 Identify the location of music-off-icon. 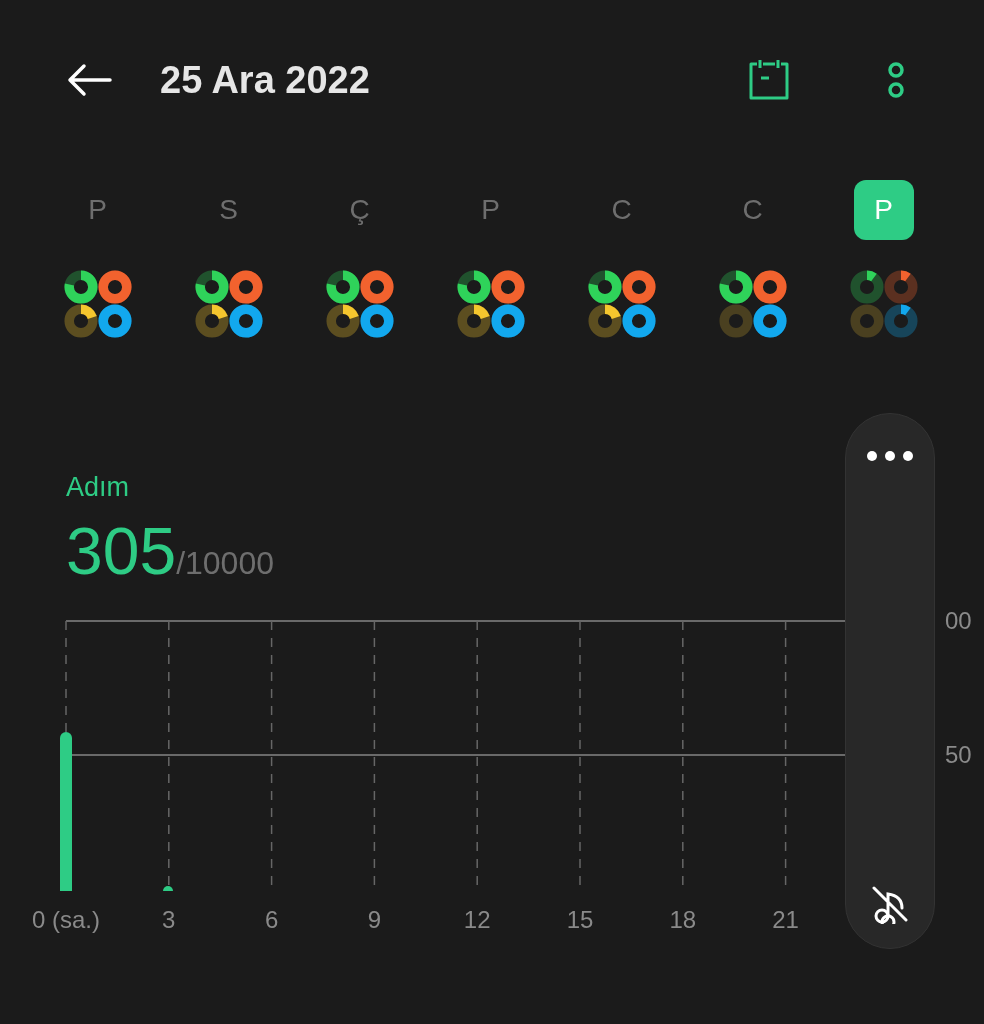
(890, 904).